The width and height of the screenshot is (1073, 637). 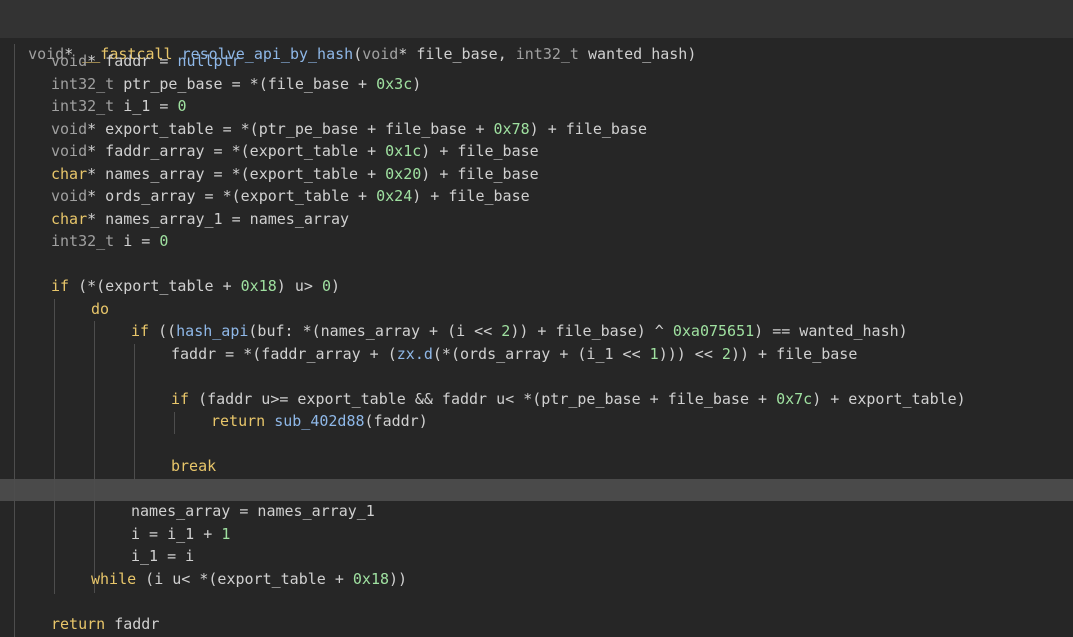 I want to click on code-token: hash_api, so click(x=212, y=331).